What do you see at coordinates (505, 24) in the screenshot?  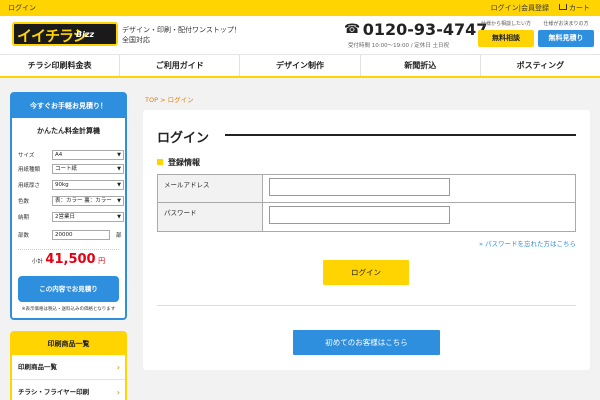 I see `consult-caption: 仕様から相談したい方` at bounding box center [505, 24].